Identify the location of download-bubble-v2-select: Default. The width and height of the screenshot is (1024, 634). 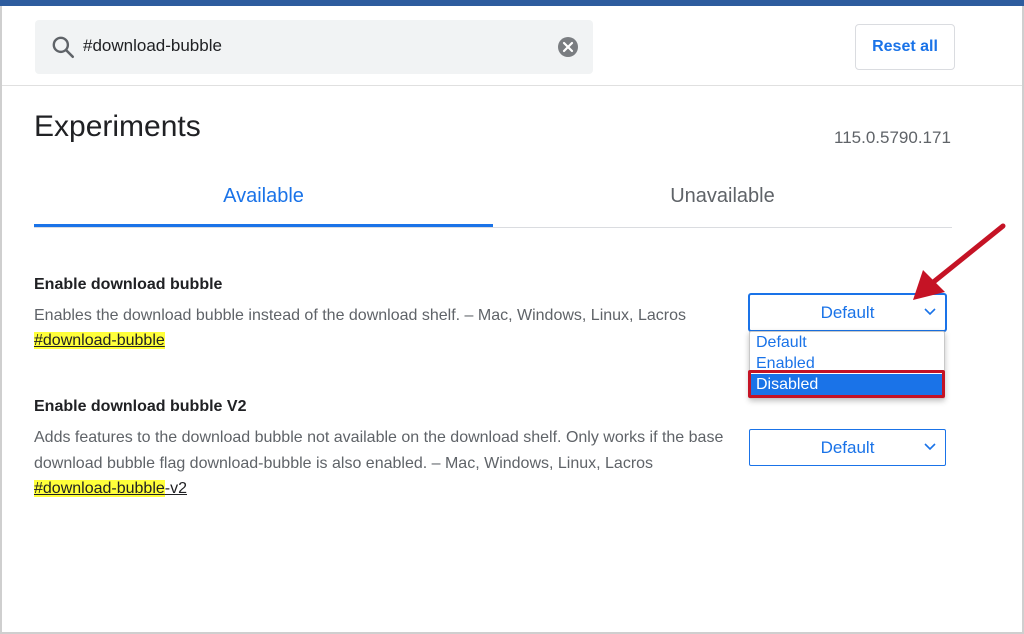
(847, 447).